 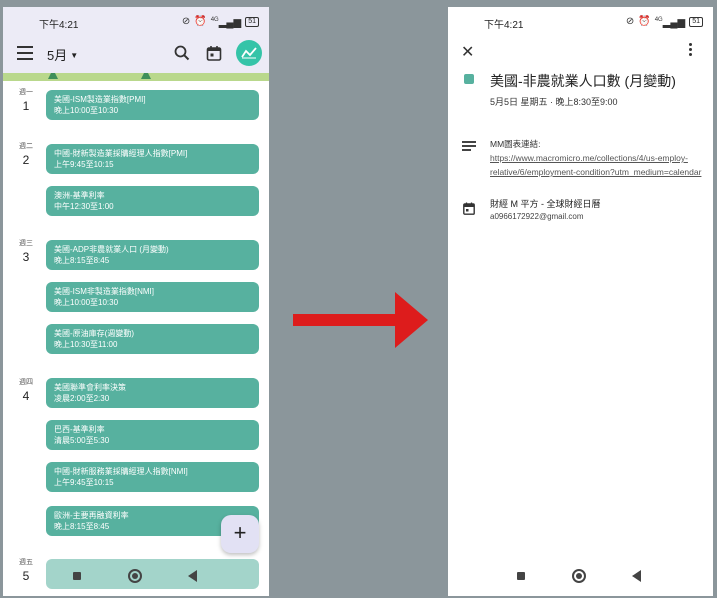 I want to click on close-icon: ✕, so click(x=467, y=52).